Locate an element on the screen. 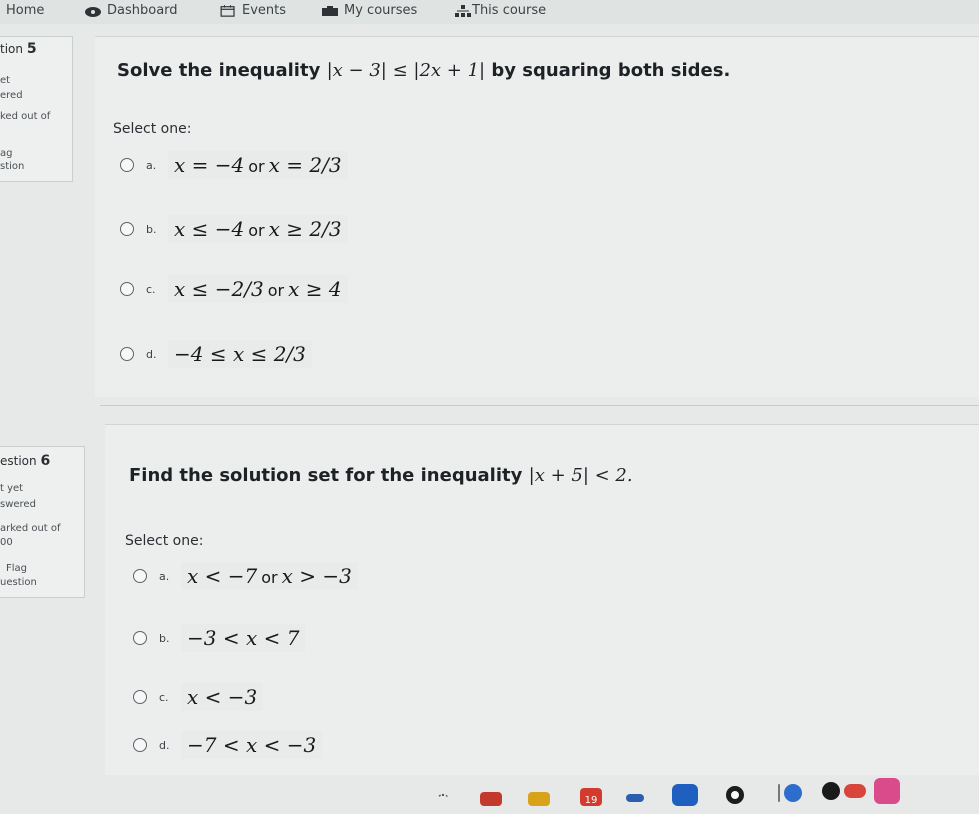  option-expression: −3 < x < 7 is located at coordinates (243, 638).